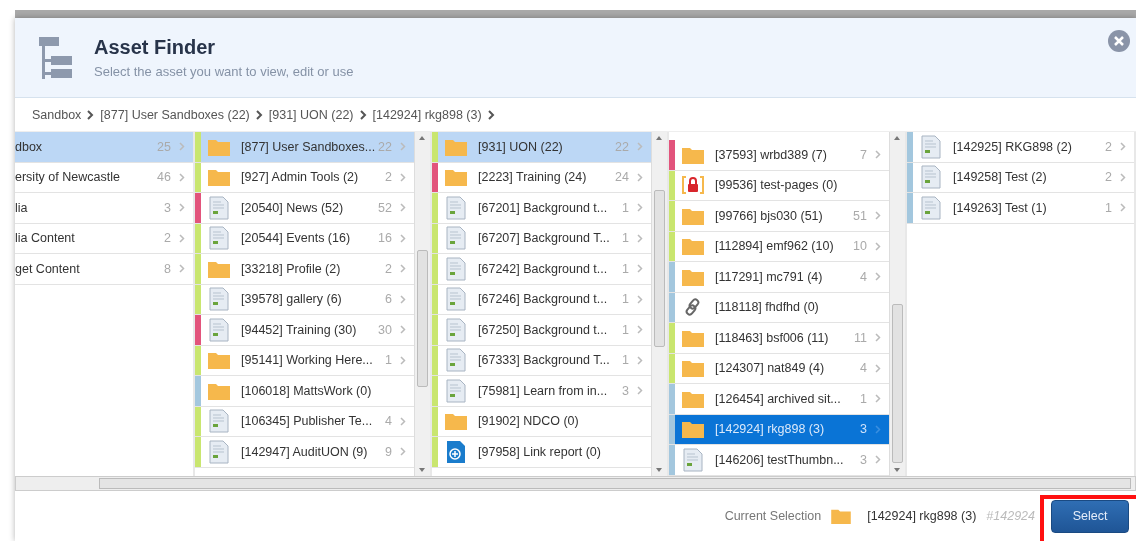 This screenshot has width=1136, height=541. I want to click on dialog-subtitle: Select the asset you want to view, edit or use, so click(224, 71).